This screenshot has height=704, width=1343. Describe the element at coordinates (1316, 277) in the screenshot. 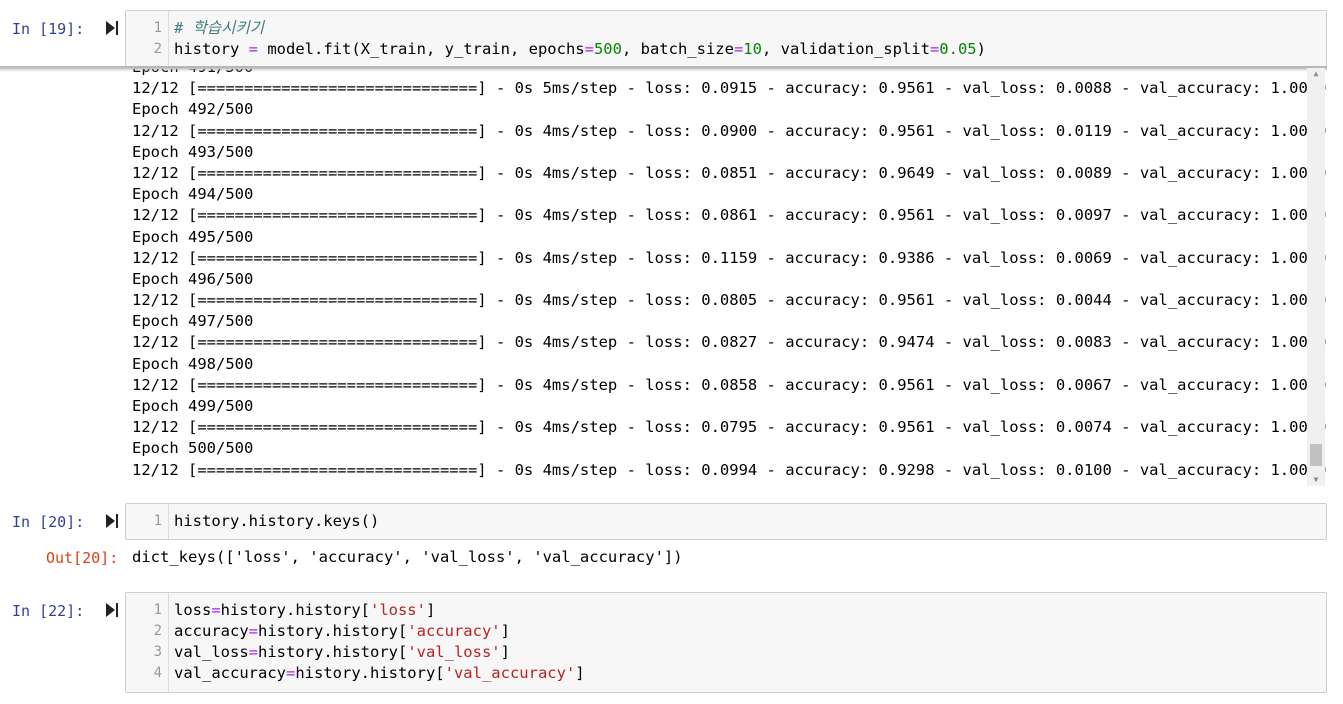

I see `output-scrollbar: ▲ ▼` at that location.